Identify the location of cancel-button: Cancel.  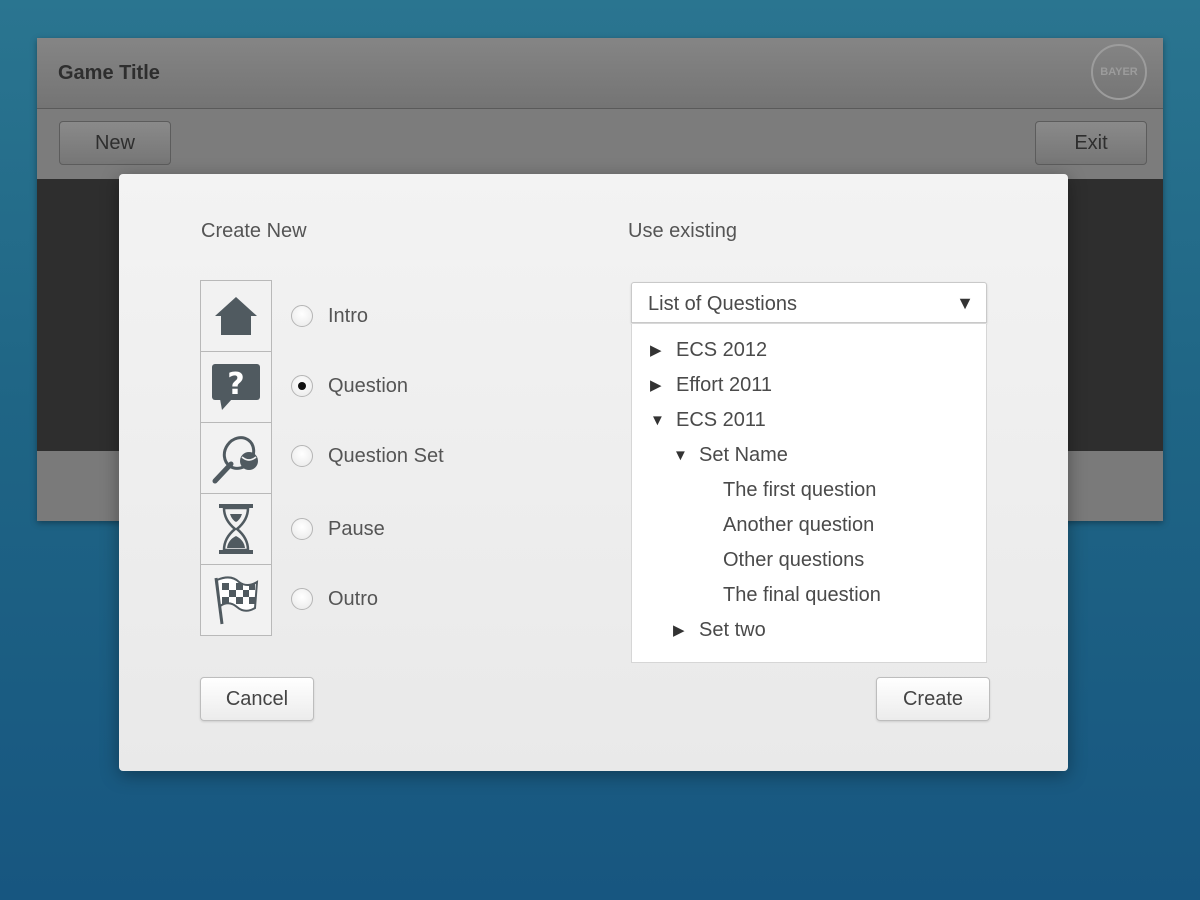
(257, 699).